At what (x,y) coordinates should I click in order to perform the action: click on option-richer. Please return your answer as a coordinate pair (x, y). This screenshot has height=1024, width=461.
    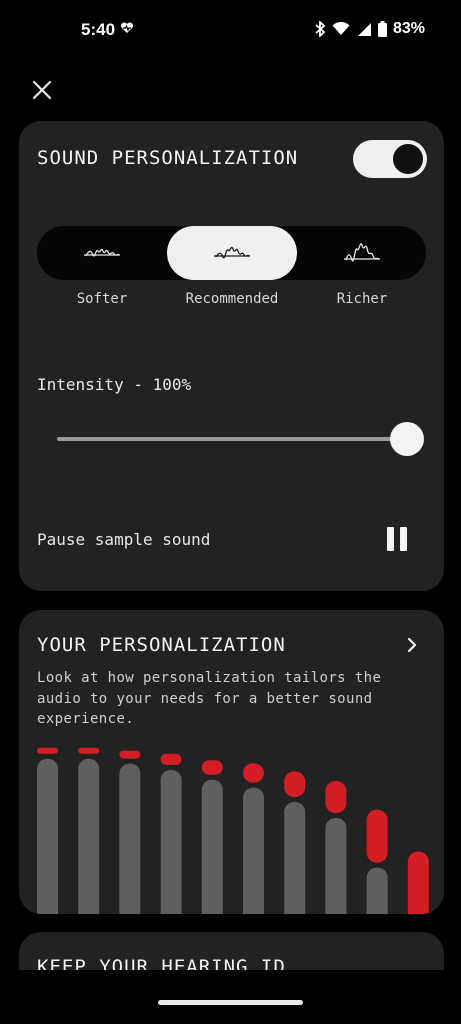
    Looking at the image, I should click on (361, 253).